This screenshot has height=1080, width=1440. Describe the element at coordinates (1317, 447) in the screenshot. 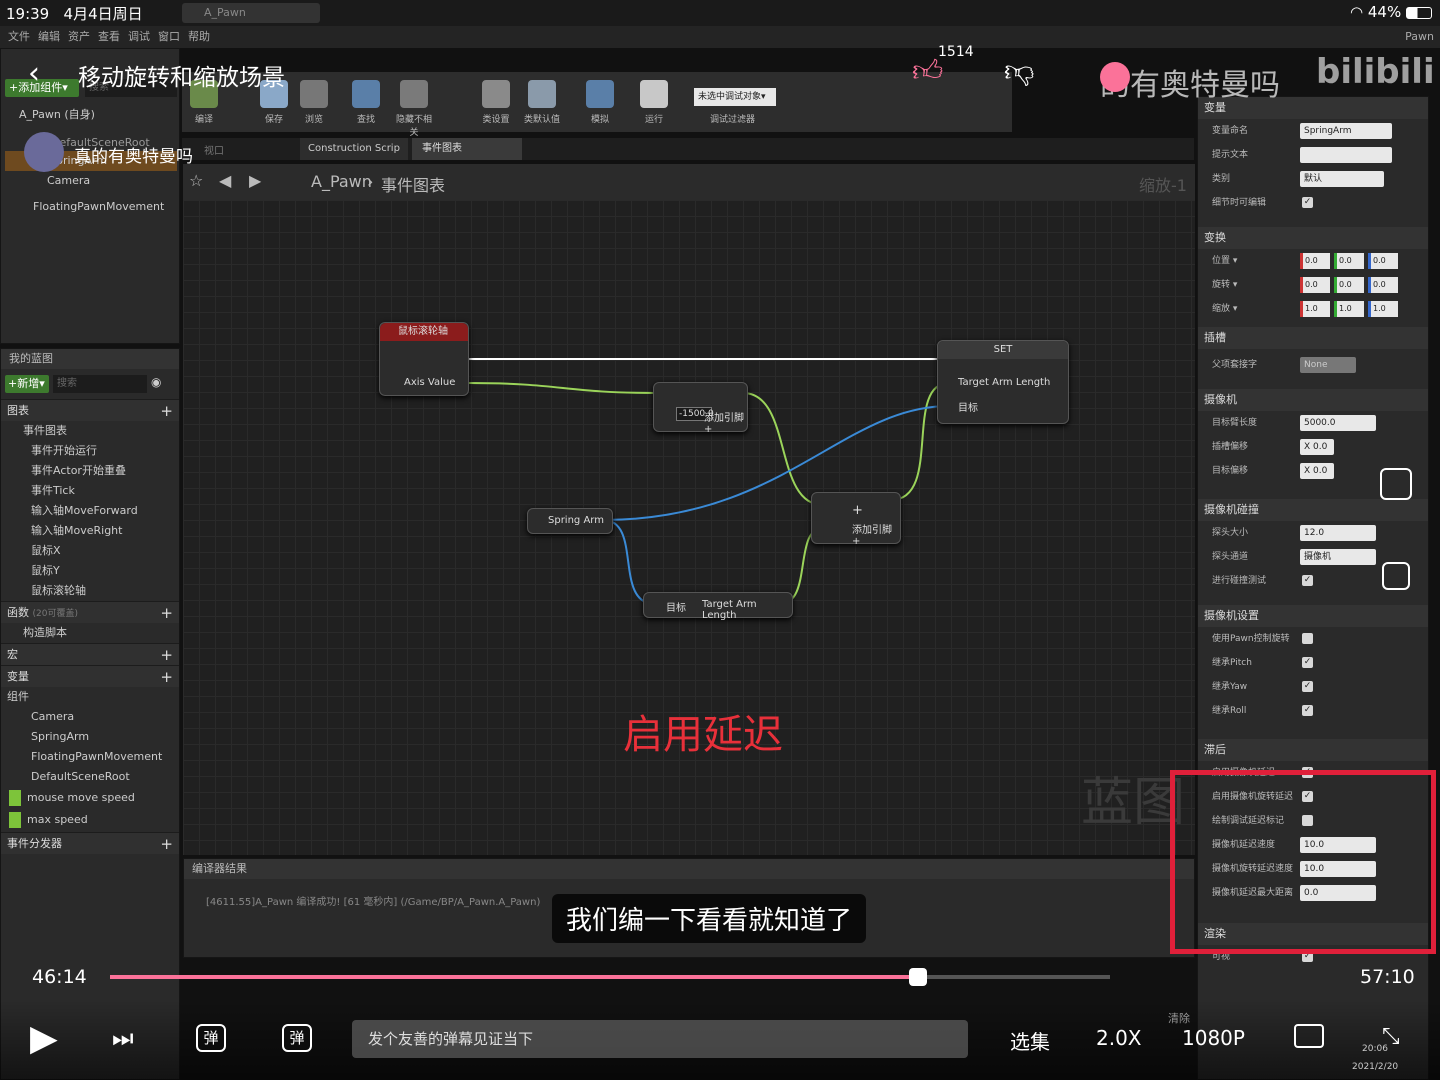

I see `socket-offset-field: X 0.0` at that location.